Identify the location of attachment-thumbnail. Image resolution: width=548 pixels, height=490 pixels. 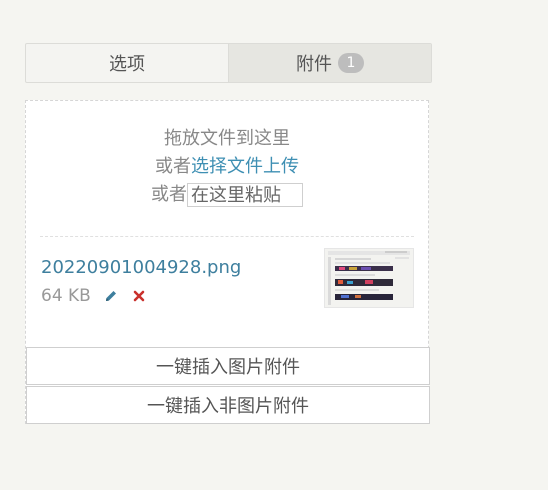
(369, 278).